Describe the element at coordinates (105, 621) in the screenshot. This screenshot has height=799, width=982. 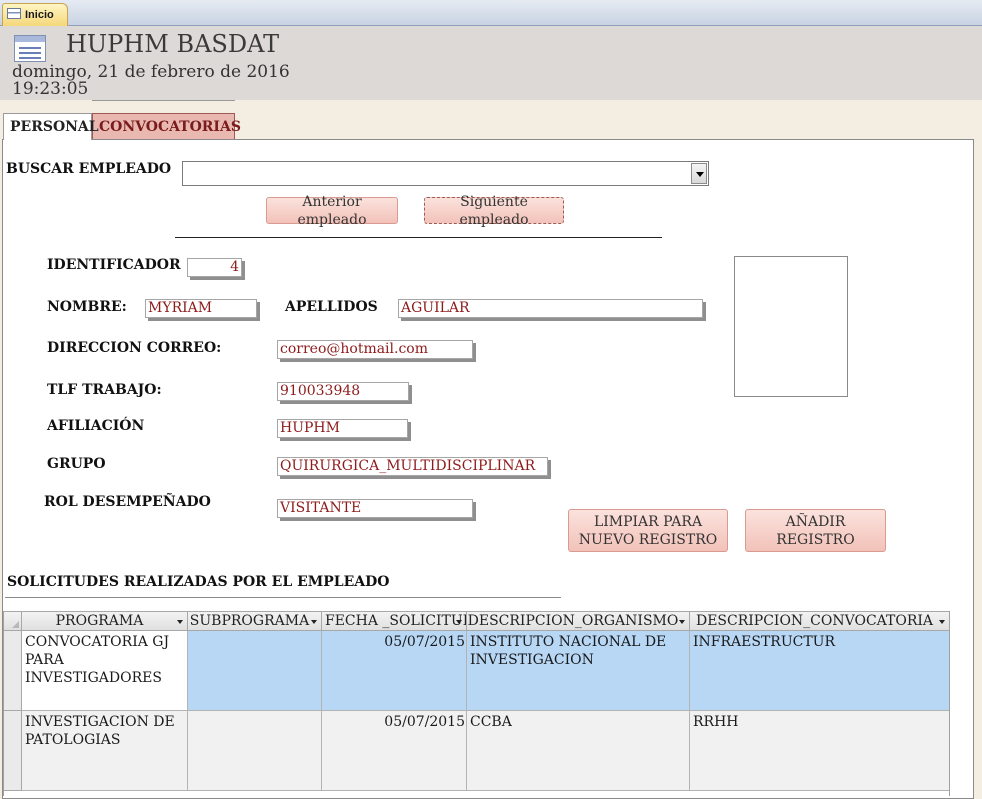
I see `column-header-programa: PROGRAMA` at that location.